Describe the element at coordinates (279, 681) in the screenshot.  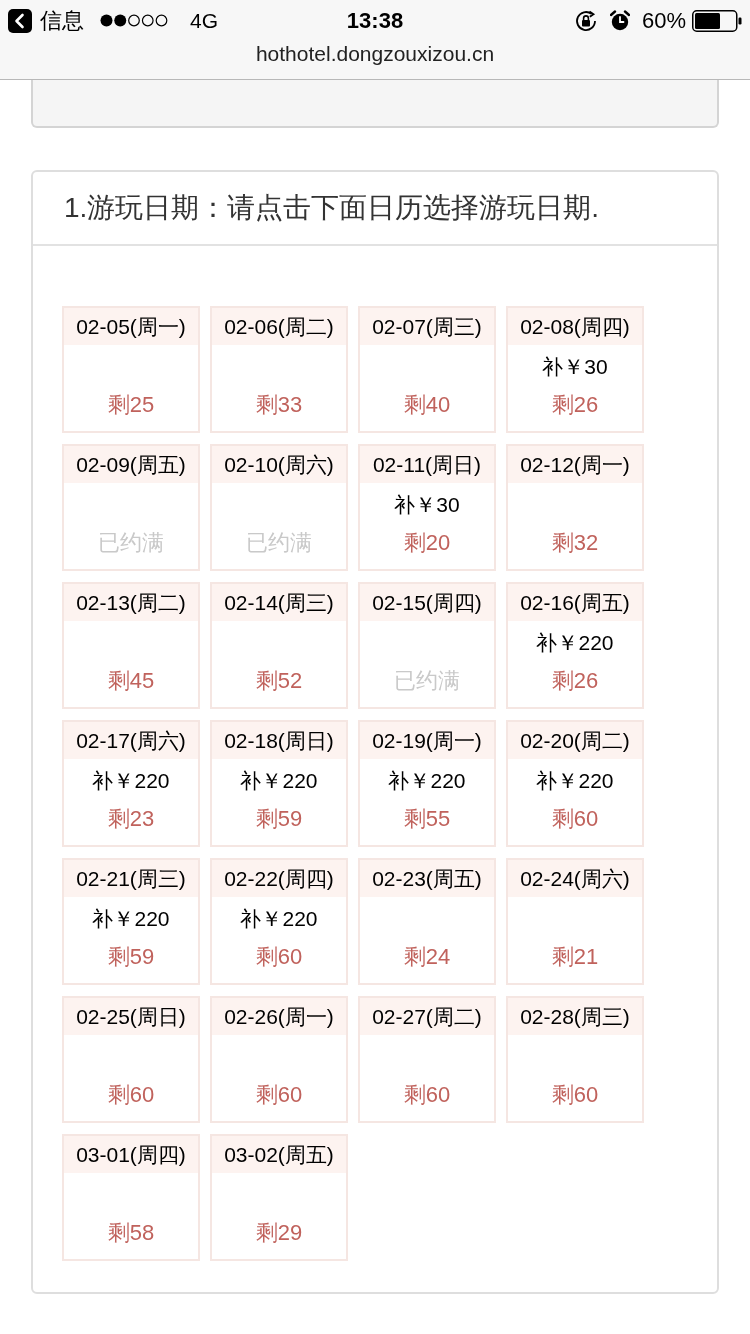
I see `remaining-quota-label: 剩52` at that location.